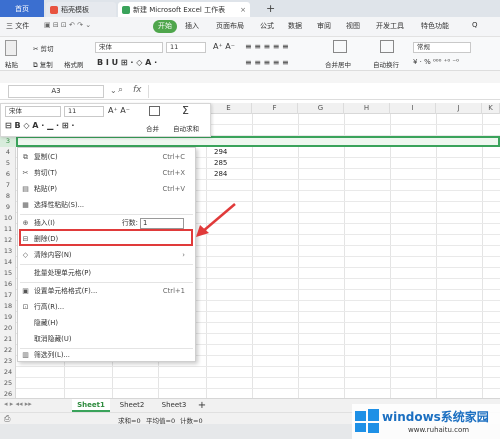 The image size is (500, 439). Describe the element at coordinates (129, 47) in the screenshot. I see `ribbon-font-name: 宋体` at that location.